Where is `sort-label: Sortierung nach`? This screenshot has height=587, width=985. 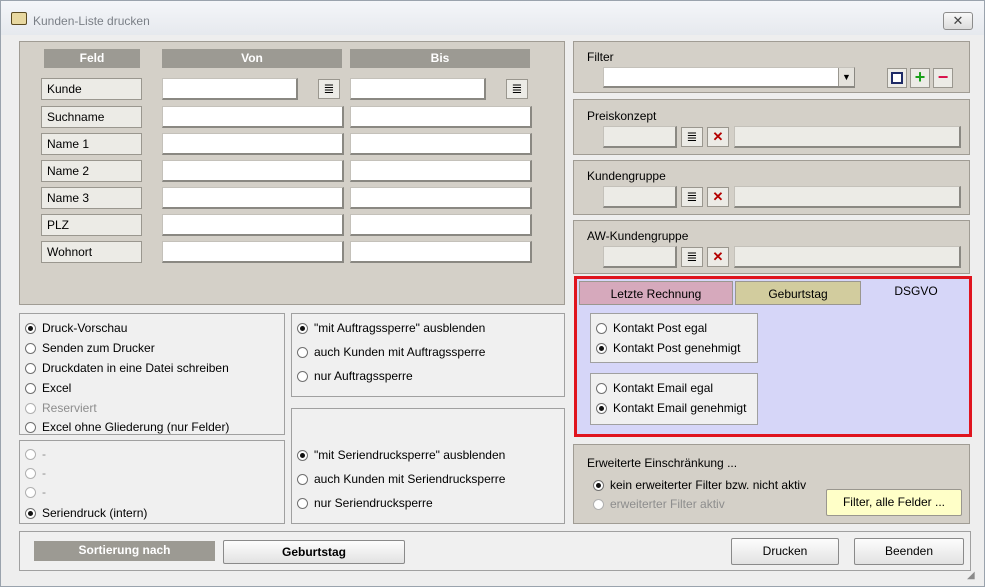
sort-label: Sortierung nach is located at coordinates (124, 551).